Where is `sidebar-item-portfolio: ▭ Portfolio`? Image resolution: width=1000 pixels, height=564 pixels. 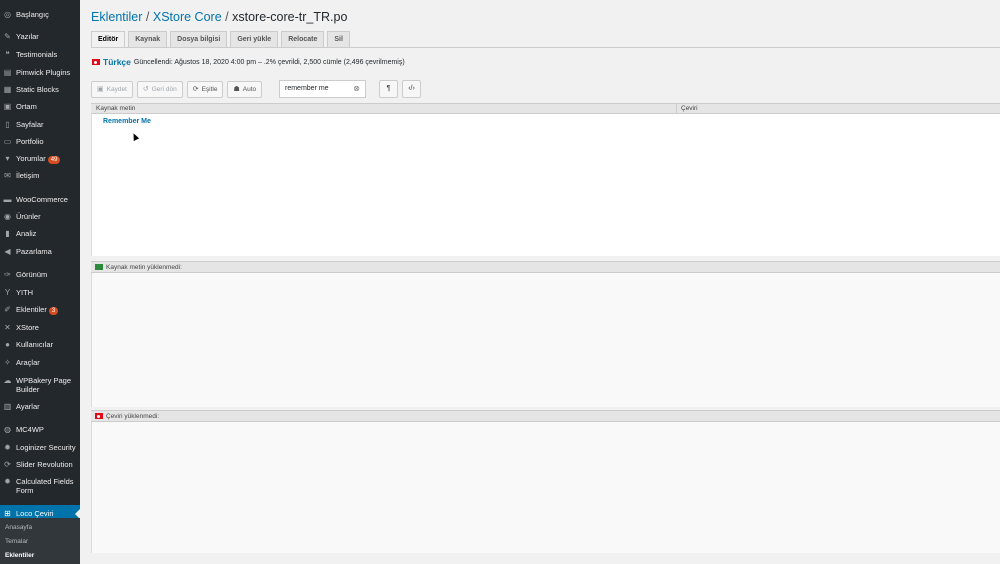
sidebar-item-portfolio: ▭ Portfolio is located at coordinates (40, 141).